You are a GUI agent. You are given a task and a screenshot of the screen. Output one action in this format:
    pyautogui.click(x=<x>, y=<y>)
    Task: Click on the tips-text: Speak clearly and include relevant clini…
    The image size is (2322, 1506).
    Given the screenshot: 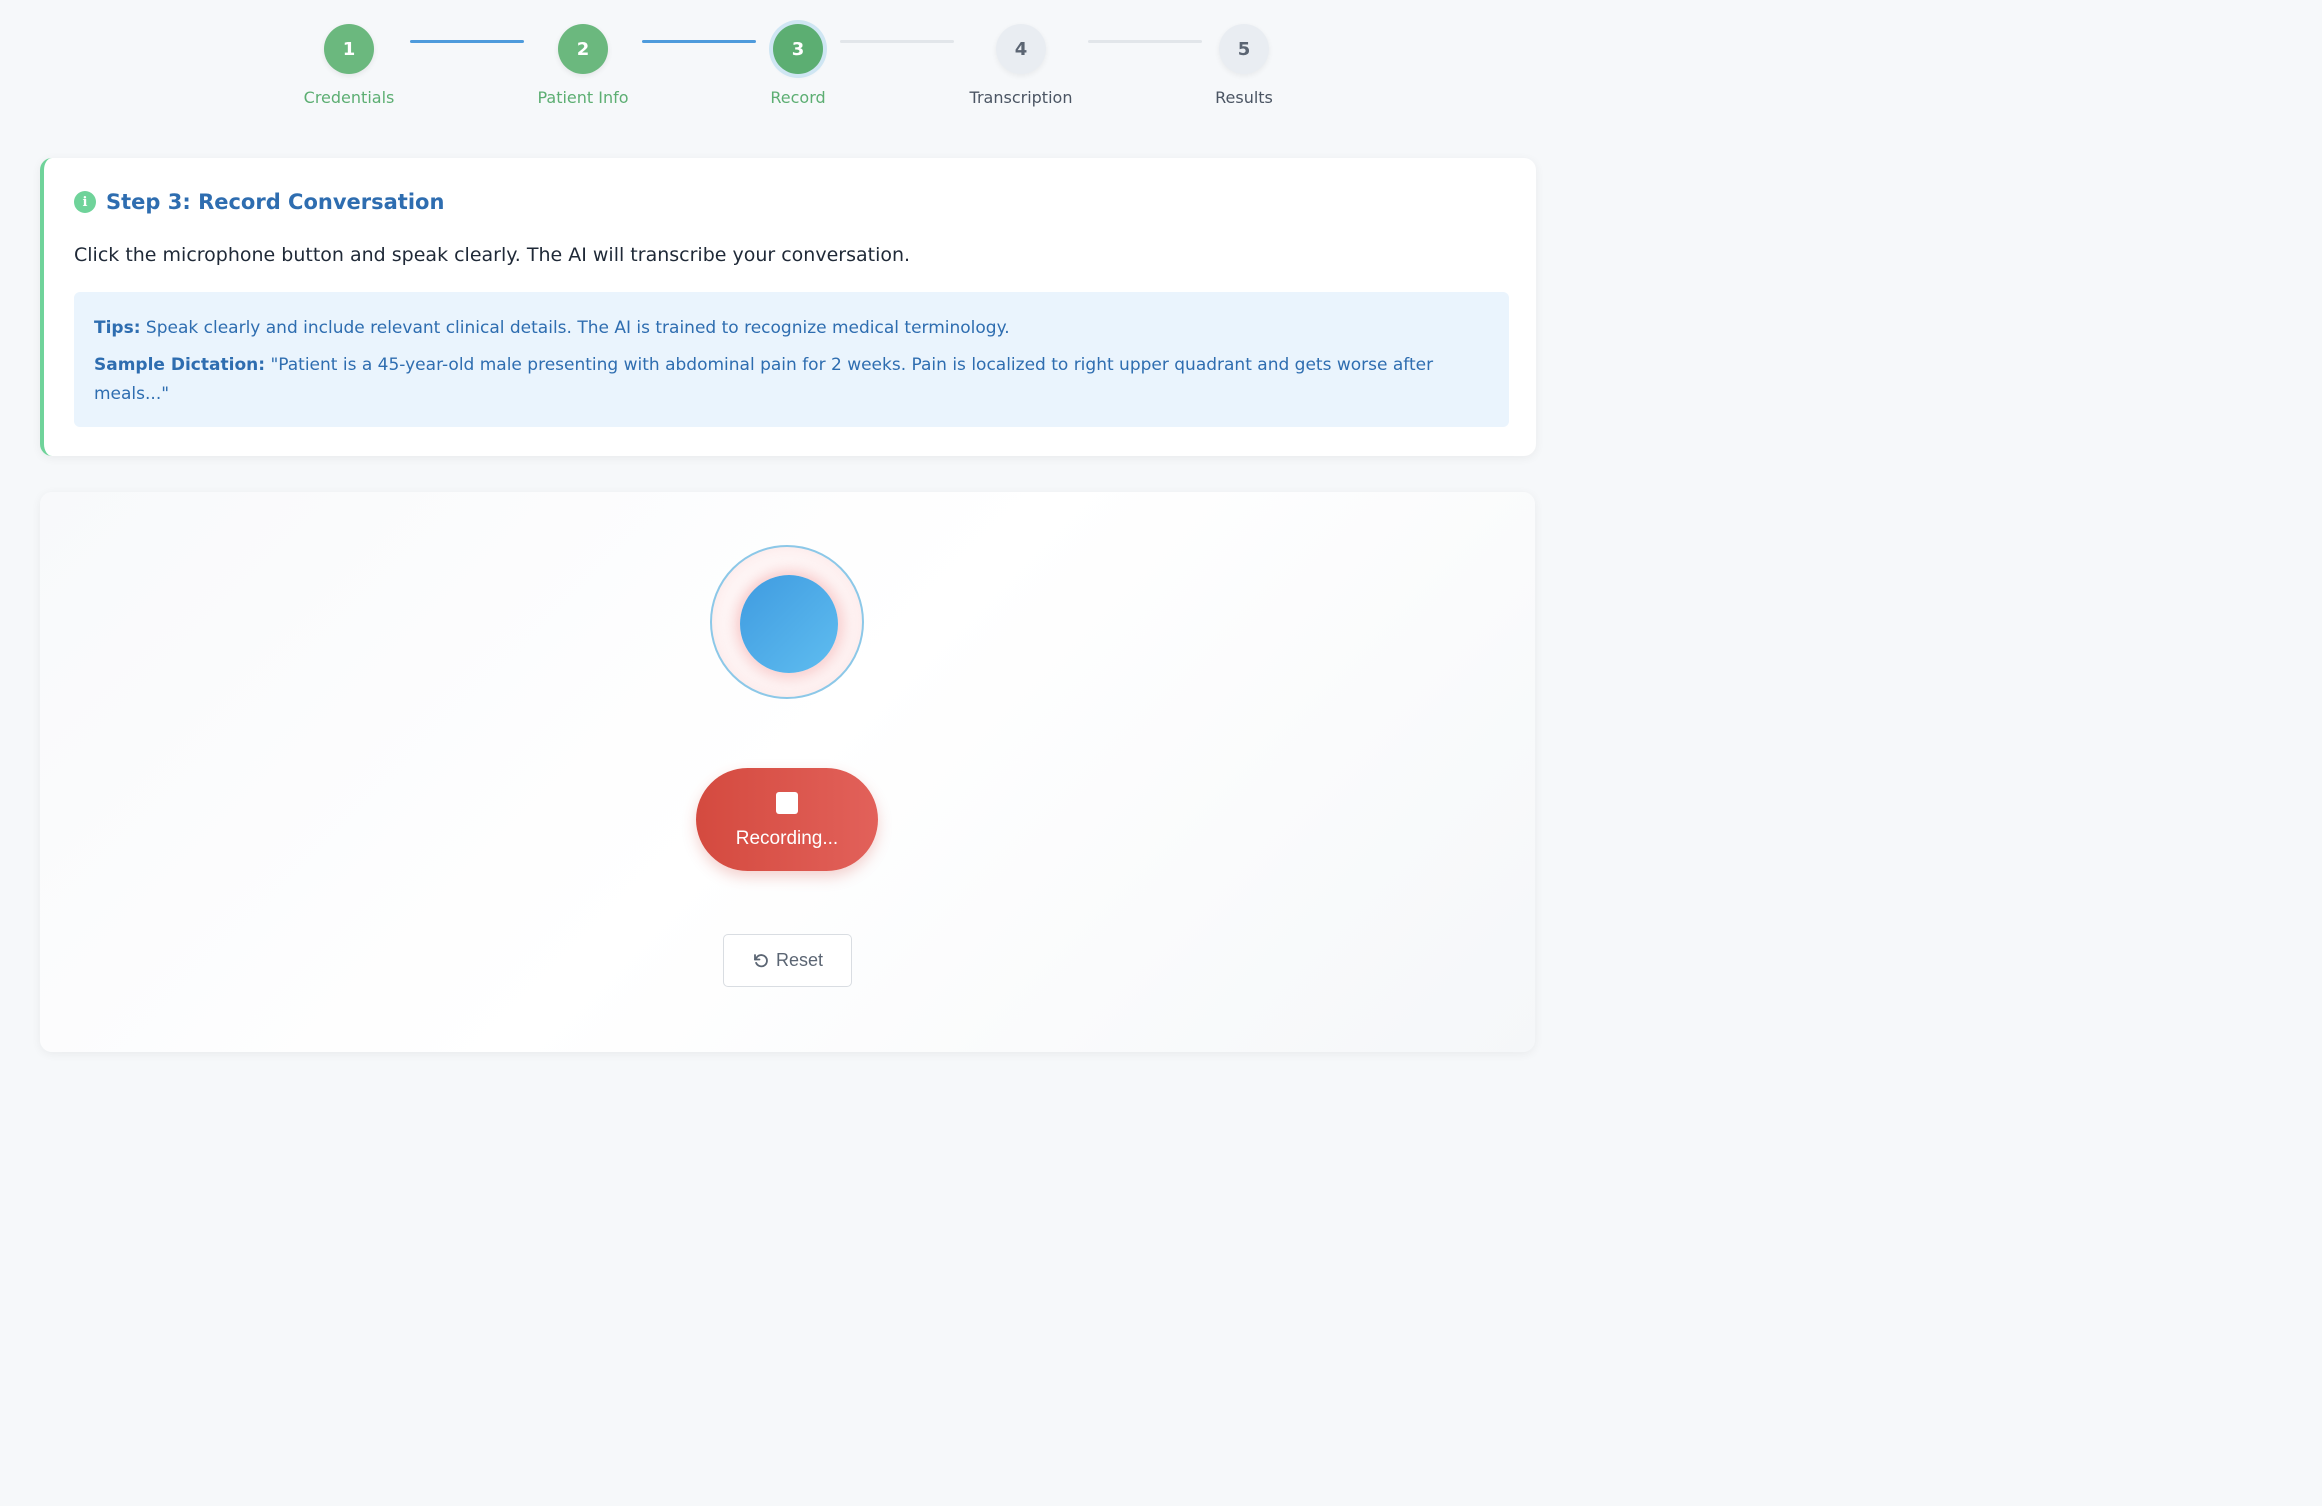 What is the action you would take?
    pyautogui.click(x=577, y=328)
    